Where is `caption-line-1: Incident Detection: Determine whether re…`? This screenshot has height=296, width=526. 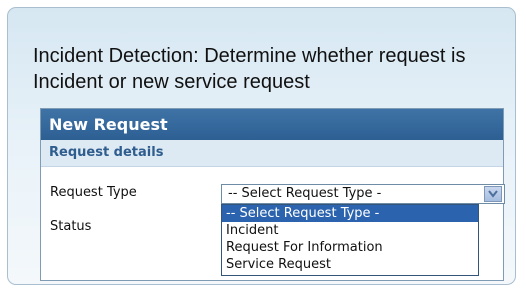 caption-line-1: Incident Detection: Determine whether re… is located at coordinates (249, 56).